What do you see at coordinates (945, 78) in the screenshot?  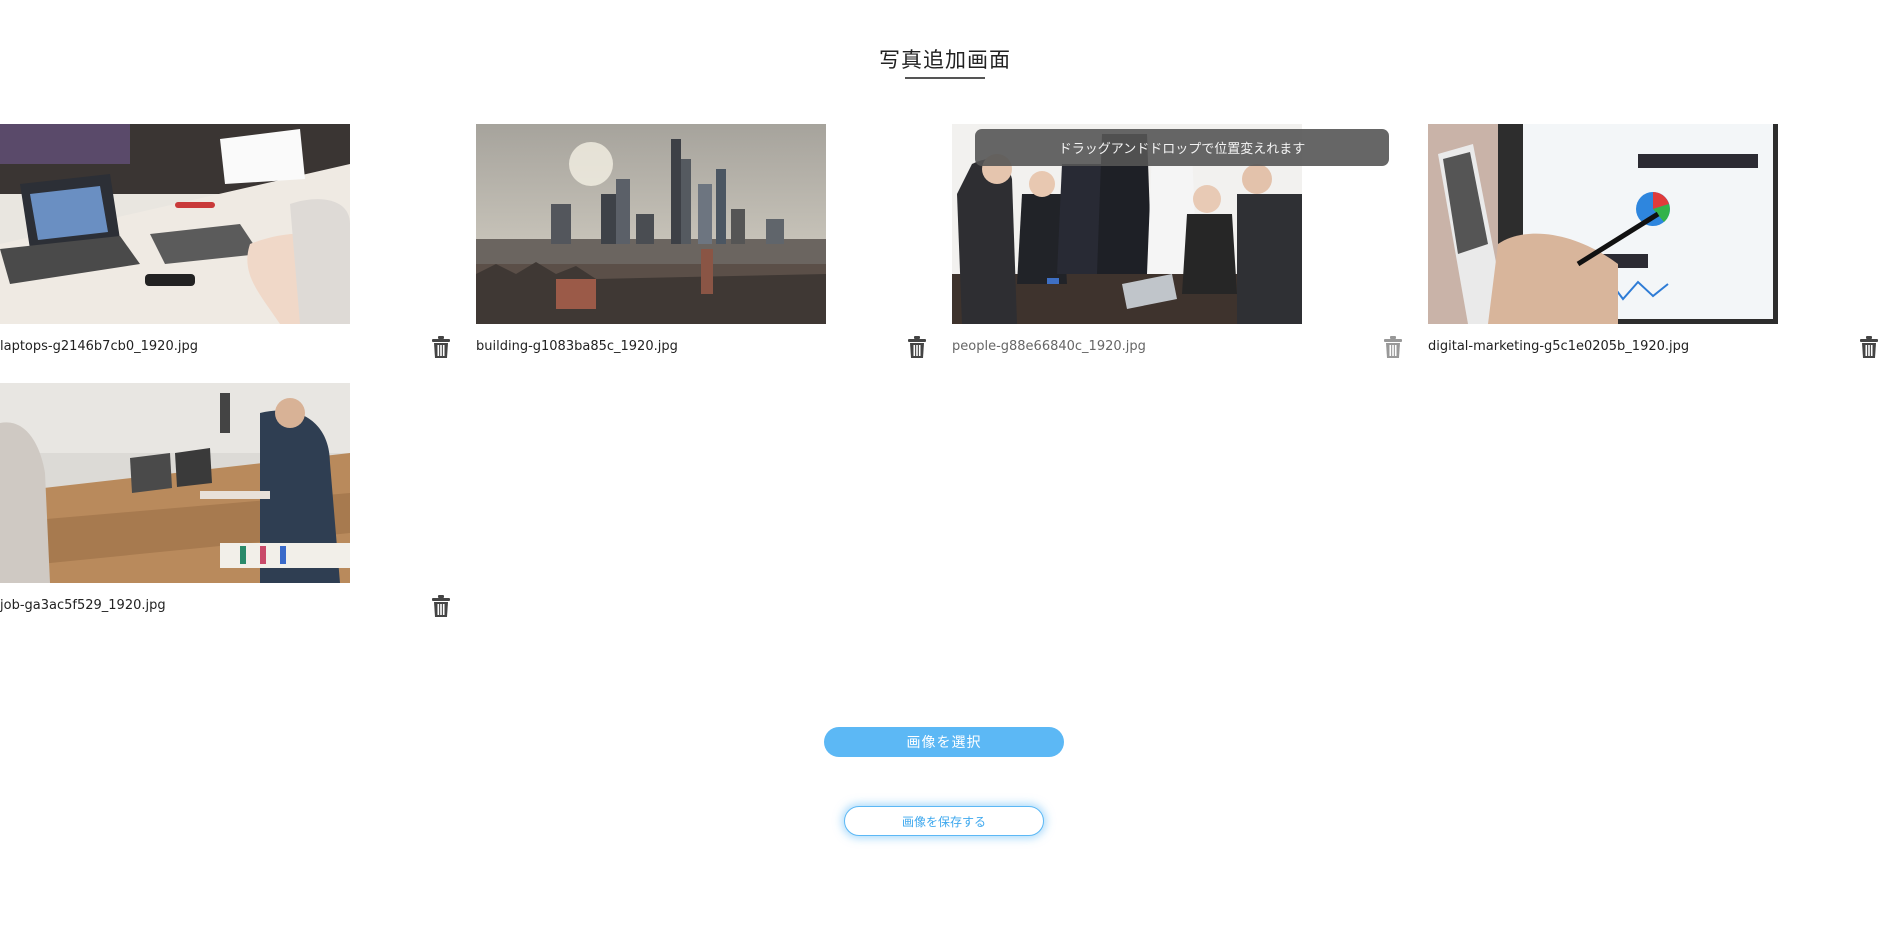 I see `title-underline` at bounding box center [945, 78].